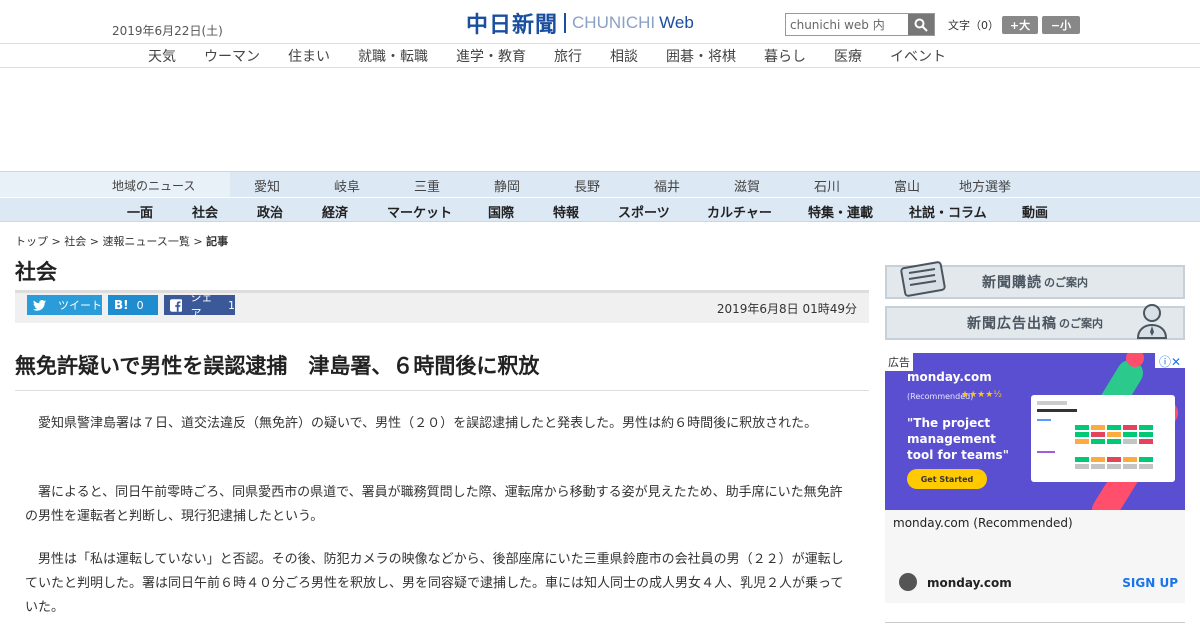 Image resolution: width=1200 pixels, height=630 pixels. What do you see at coordinates (145, 241) in the screenshot?
I see `breadcrumb-item-news-list: 速報ニュース一覧` at bounding box center [145, 241].